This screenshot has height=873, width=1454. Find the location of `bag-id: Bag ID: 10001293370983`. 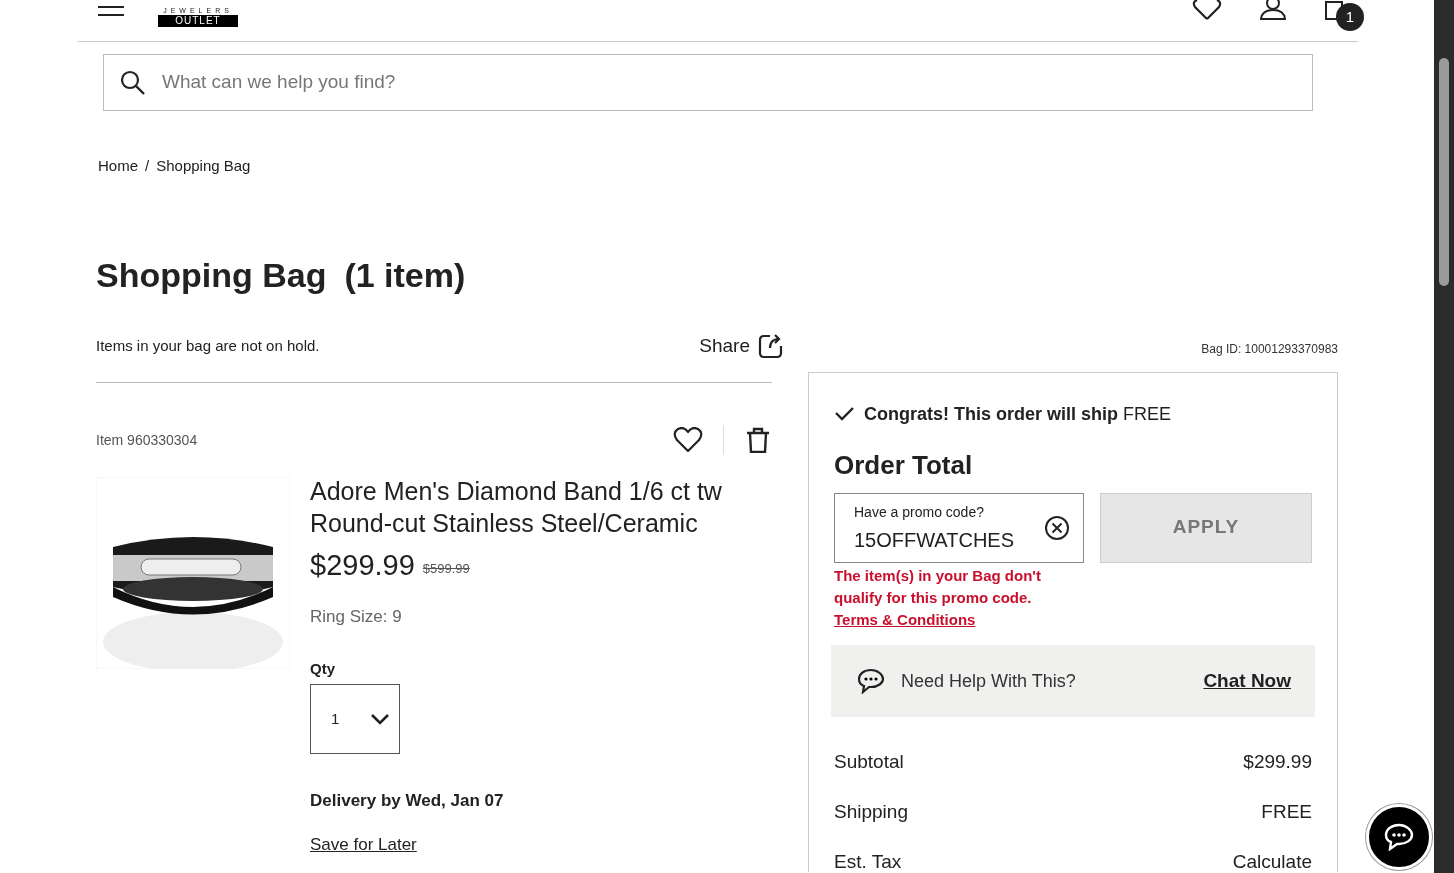

bag-id: Bag ID: 10001293370983 is located at coordinates (1269, 349).